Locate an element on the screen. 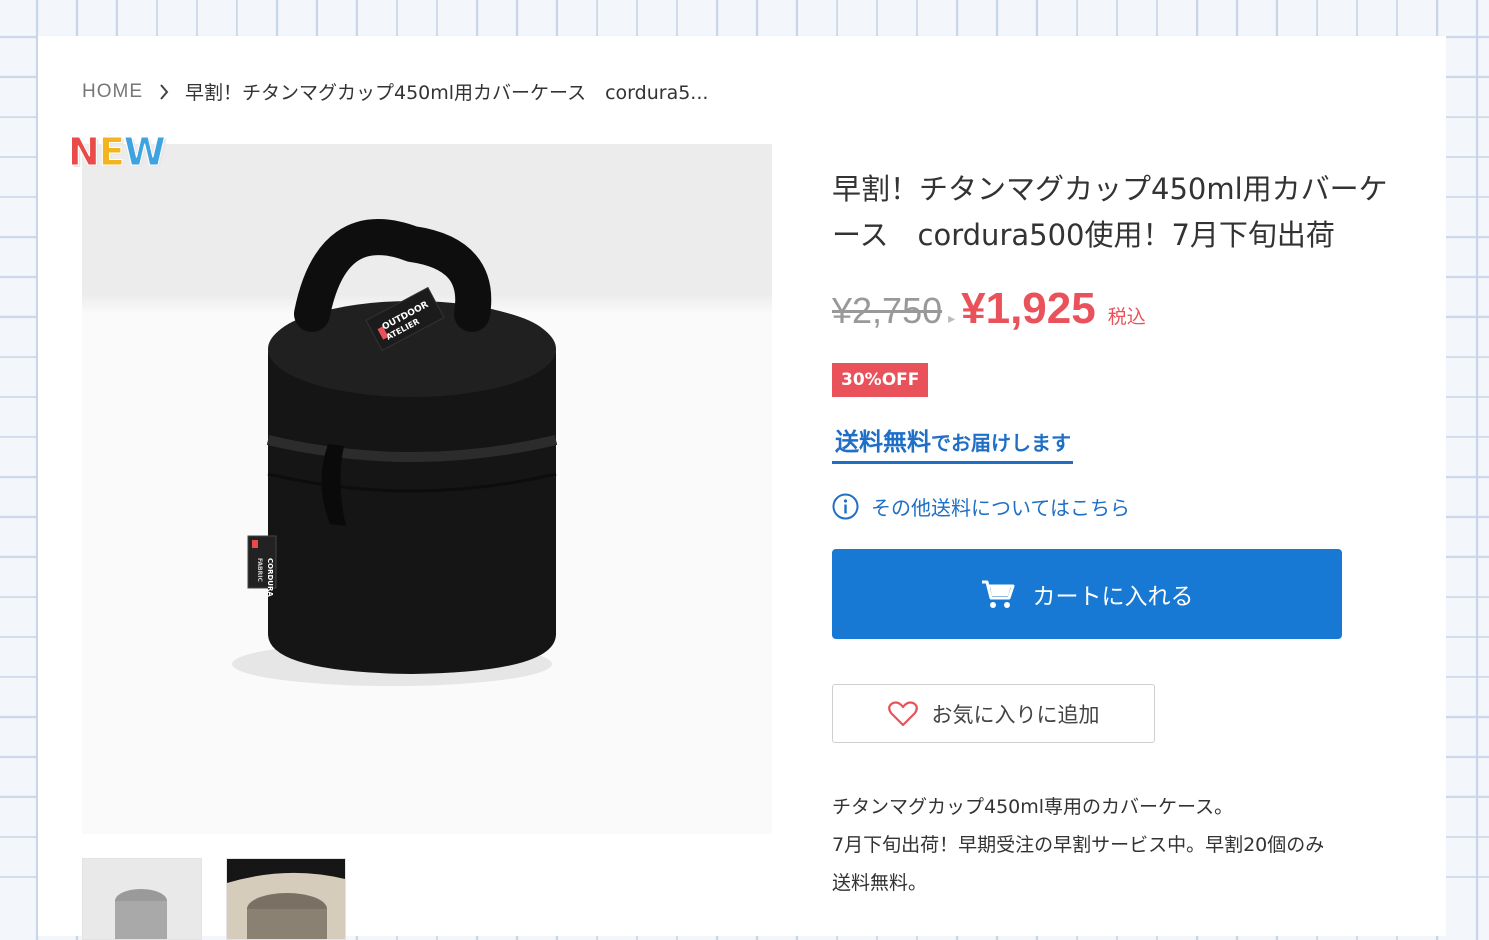  price-row: ¥2,750 ▸ ¥1,925 税込 is located at coordinates (989, 309).